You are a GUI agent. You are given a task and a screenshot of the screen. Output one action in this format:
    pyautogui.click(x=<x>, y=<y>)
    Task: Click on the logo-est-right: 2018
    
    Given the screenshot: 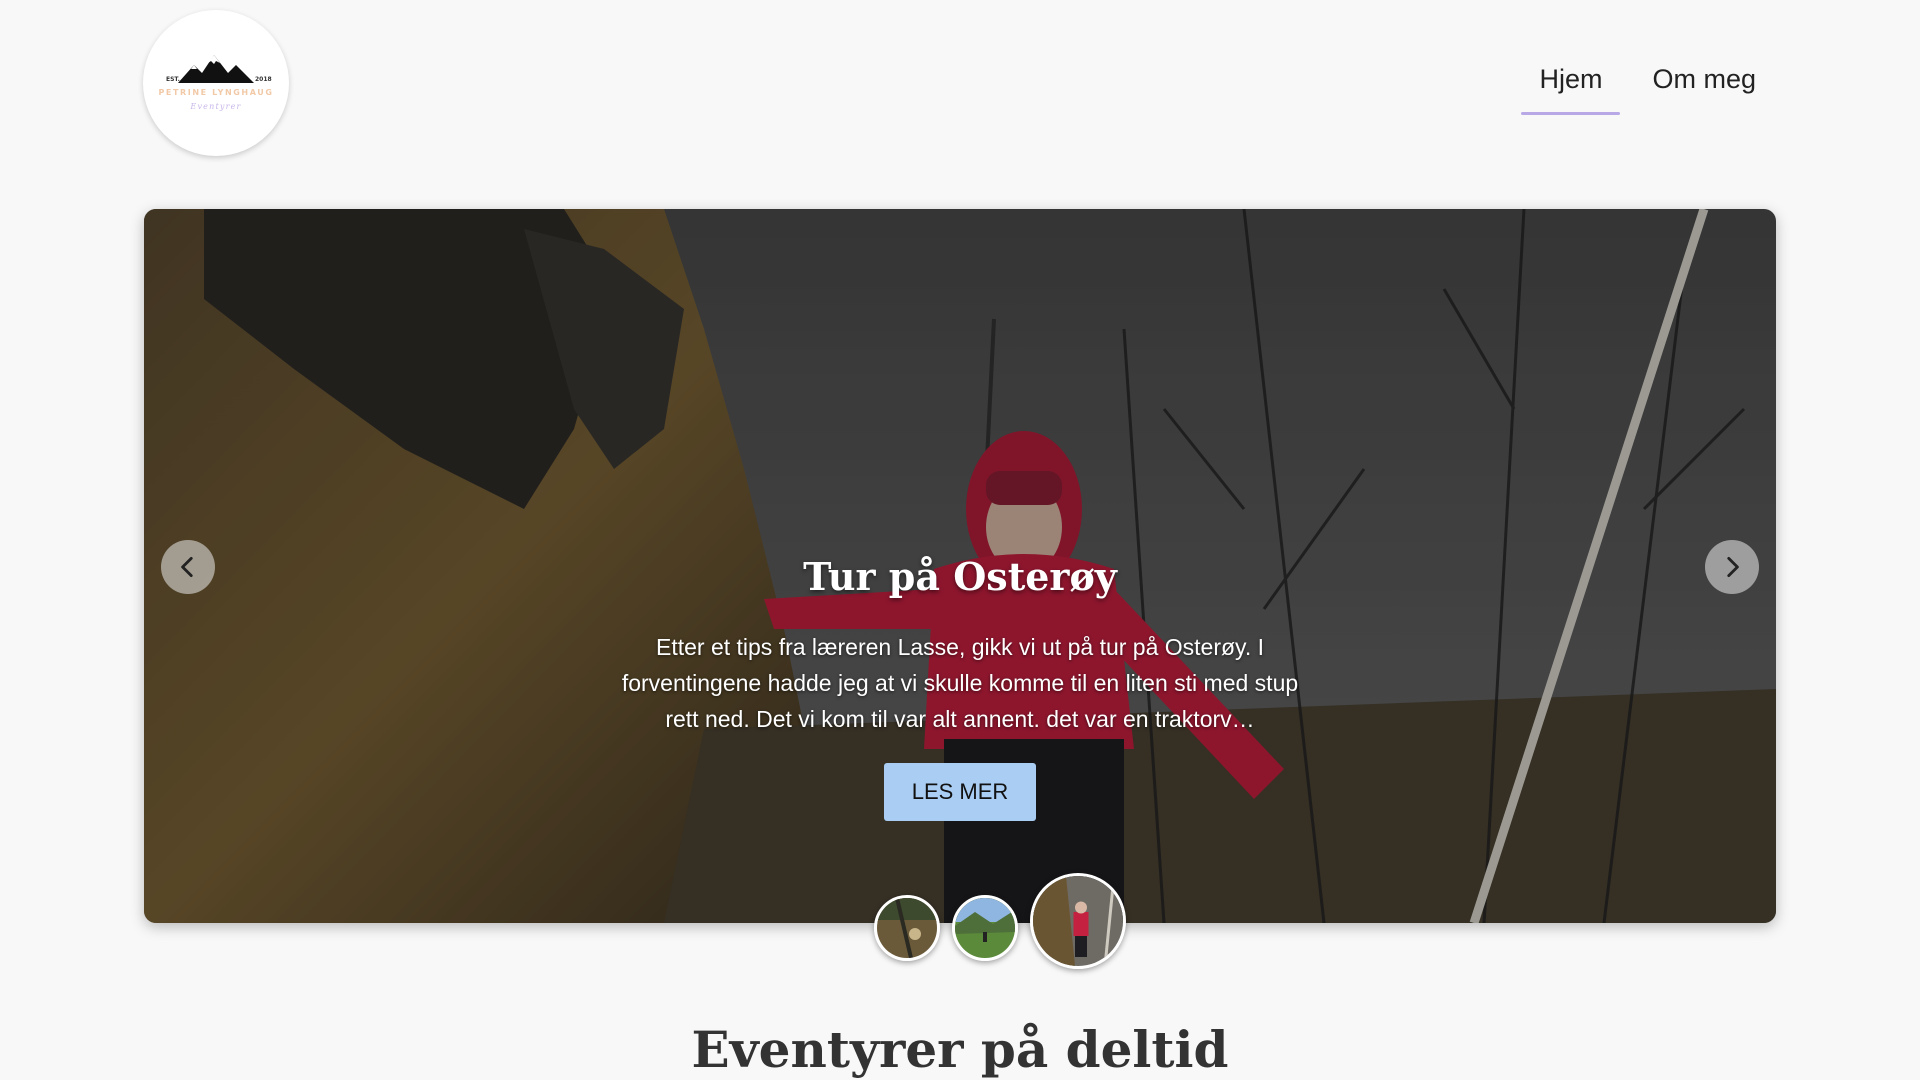 What is the action you would take?
    pyautogui.click(x=263, y=79)
    